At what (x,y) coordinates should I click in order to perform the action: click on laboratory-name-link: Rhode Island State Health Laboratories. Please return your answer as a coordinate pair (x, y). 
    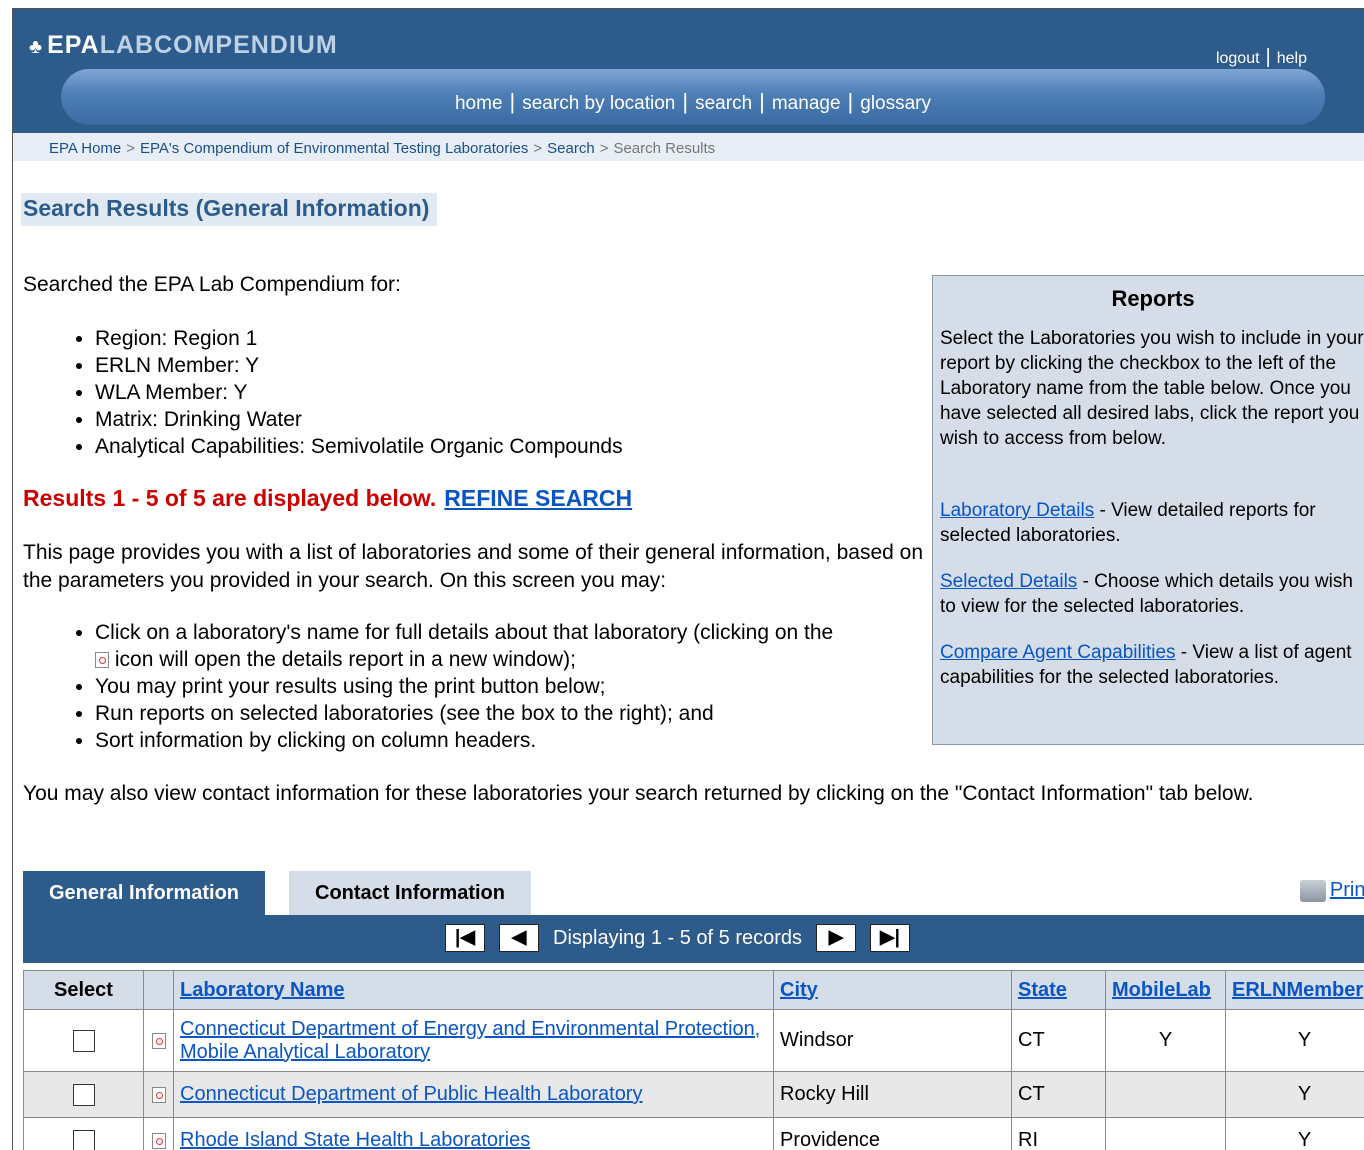
    Looking at the image, I should click on (355, 1139).